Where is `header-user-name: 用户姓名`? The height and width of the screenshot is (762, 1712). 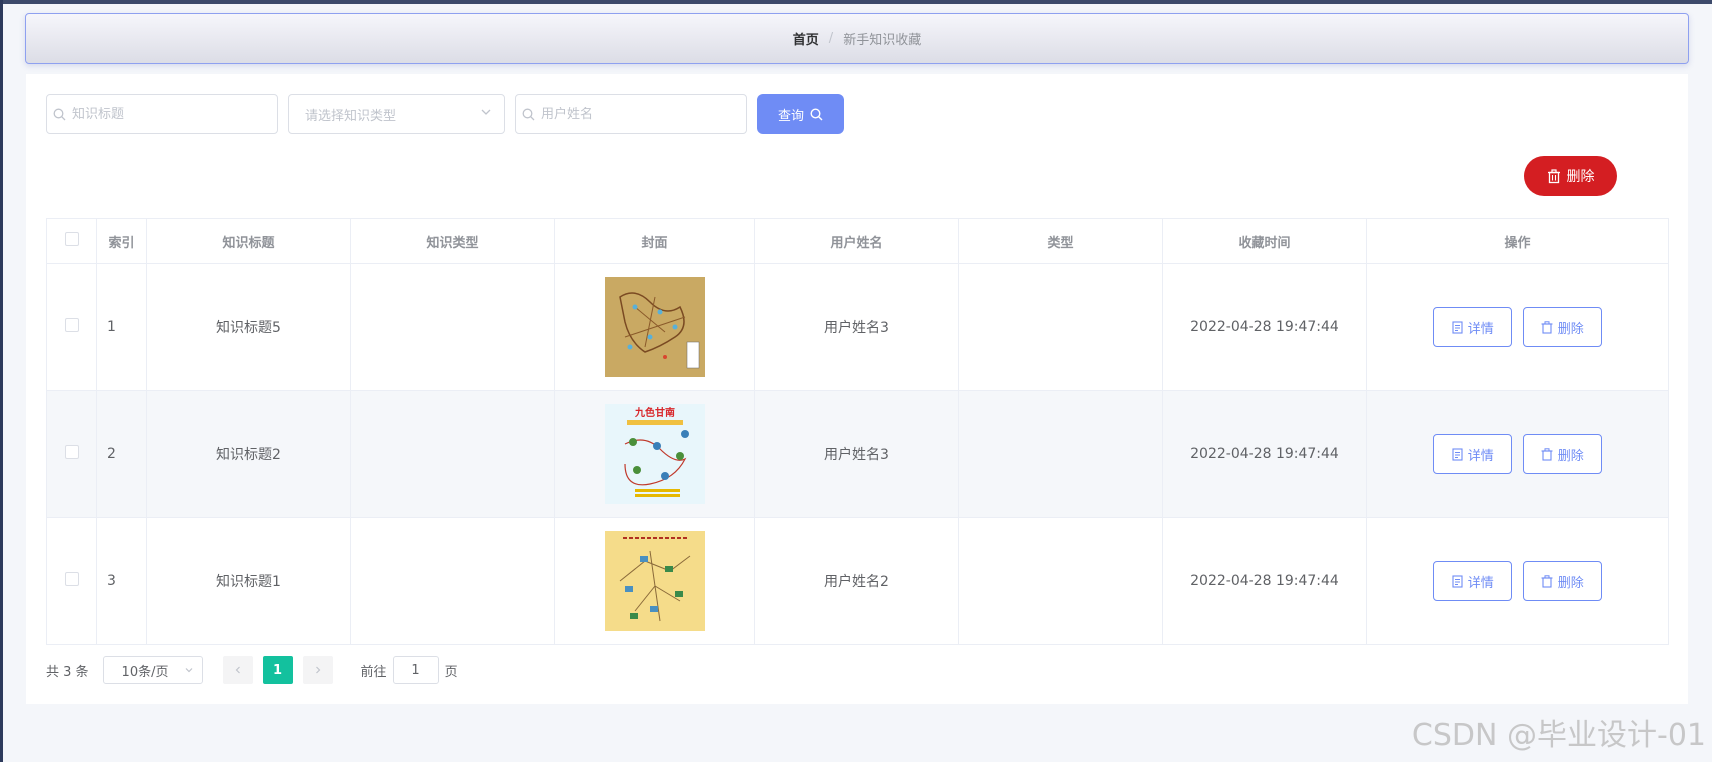
header-user-name: 用户姓名 is located at coordinates (856, 241).